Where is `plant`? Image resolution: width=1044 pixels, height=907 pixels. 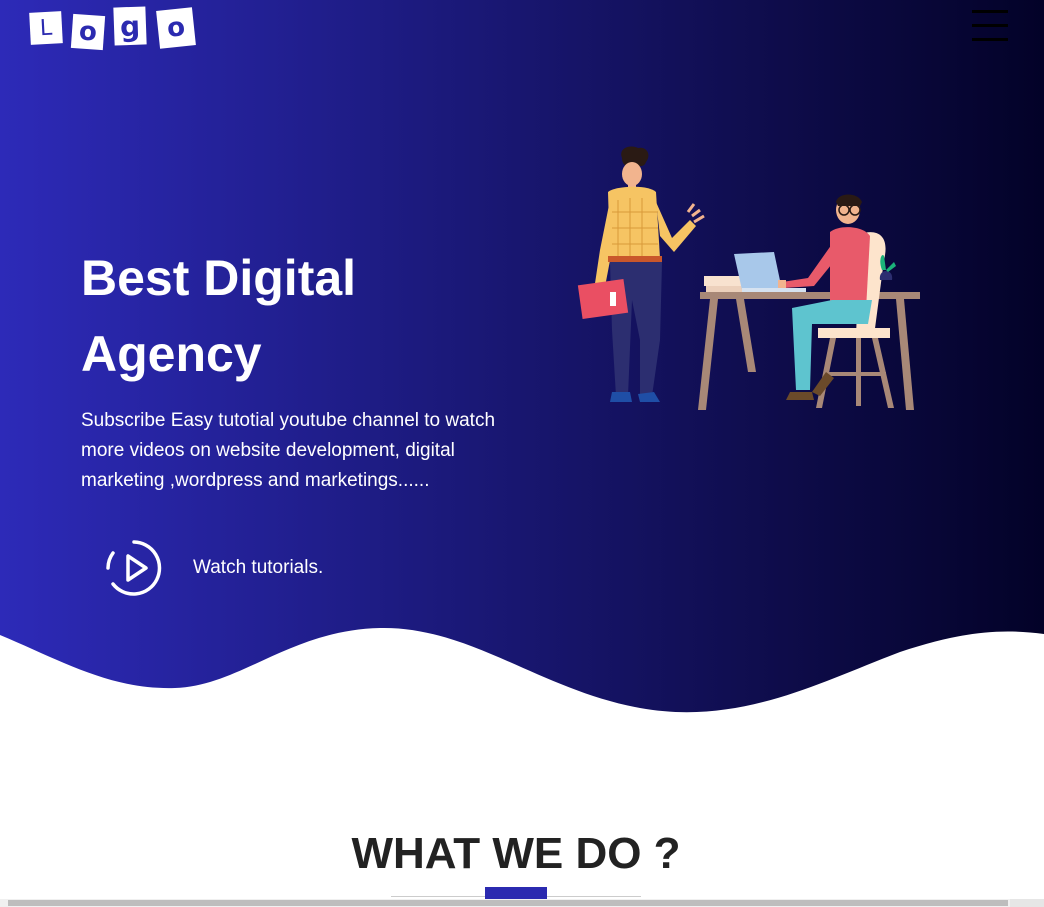
plant is located at coordinates (887, 267).